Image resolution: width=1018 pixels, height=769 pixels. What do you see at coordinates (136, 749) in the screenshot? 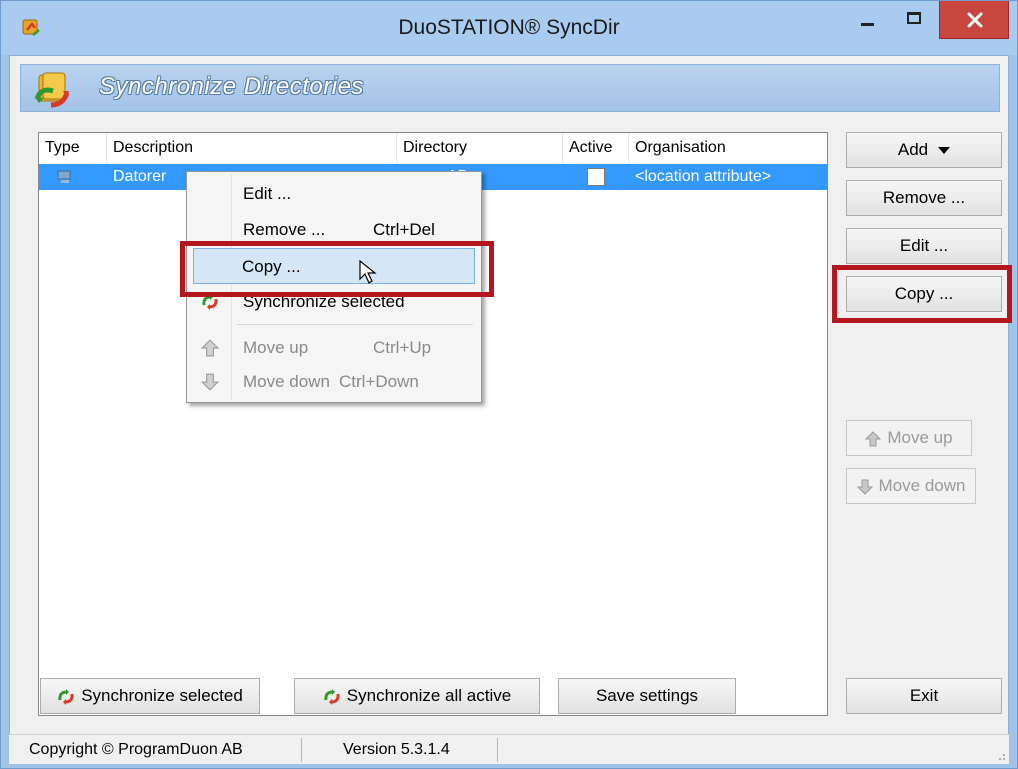
I see `copyright-text: Copyright © ProgramDuon AB` at bounding box center [136, 749].